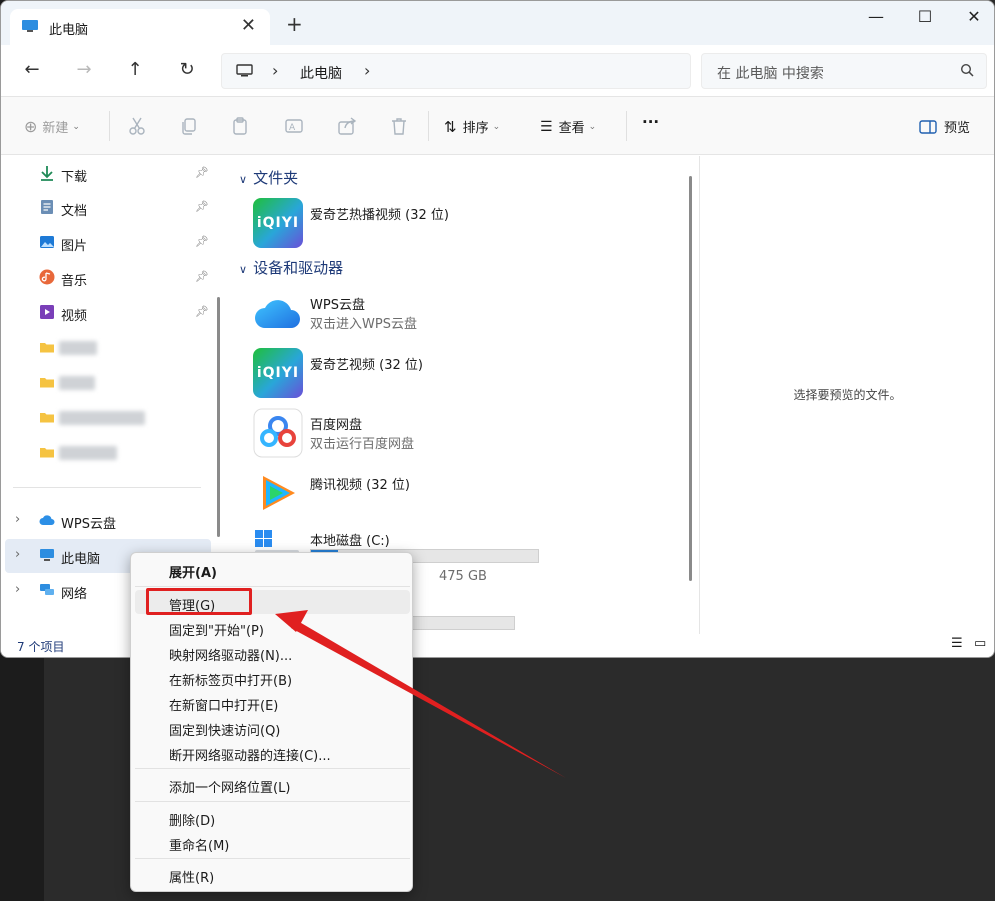  I want to click on sidebar-item-label: 网络, so click(74, 594).